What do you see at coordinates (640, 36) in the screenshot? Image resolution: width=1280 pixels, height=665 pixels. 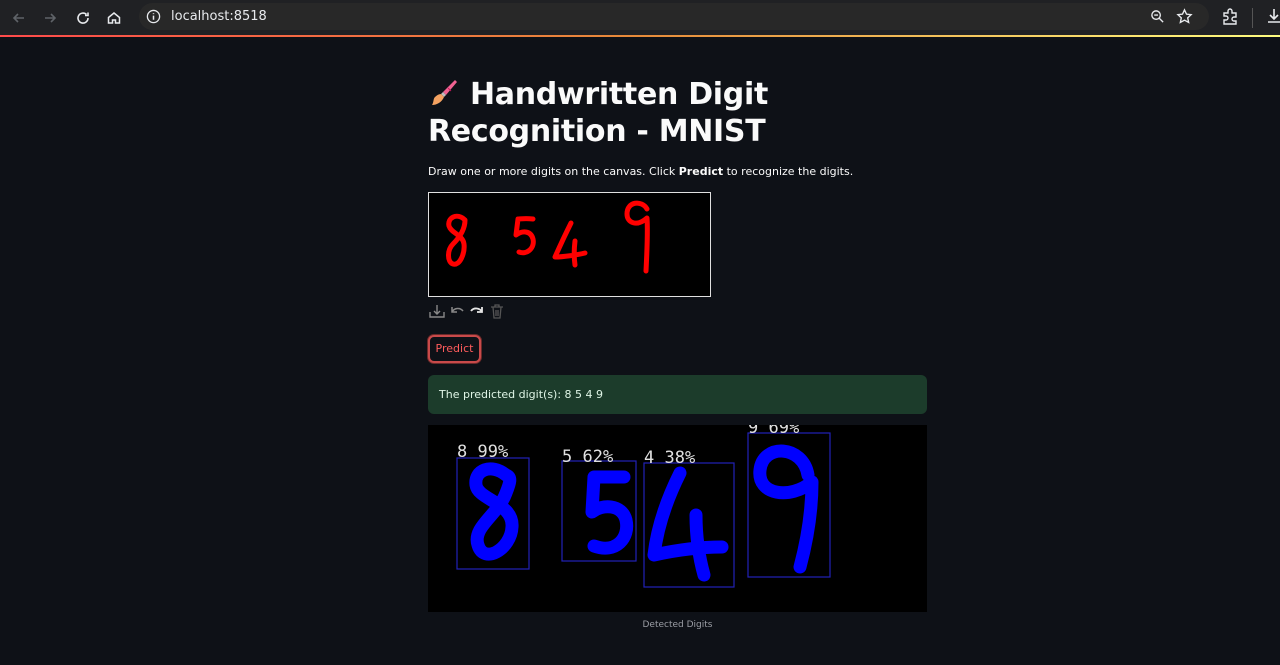 I see `app-header-accent` at bounding box center [640, 36].